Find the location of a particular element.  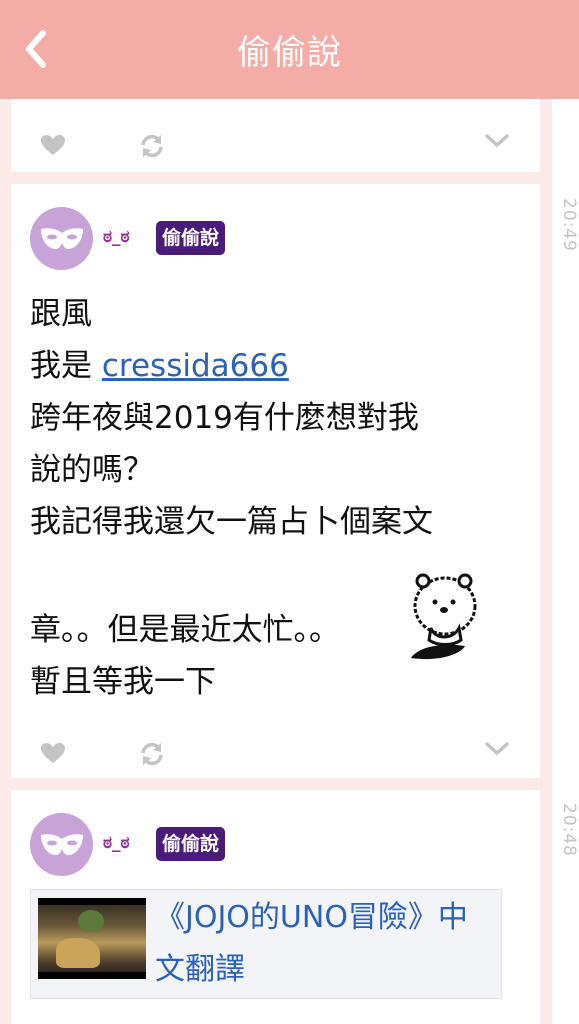

post-line: 跟風 is located at coordinates (61, 314).